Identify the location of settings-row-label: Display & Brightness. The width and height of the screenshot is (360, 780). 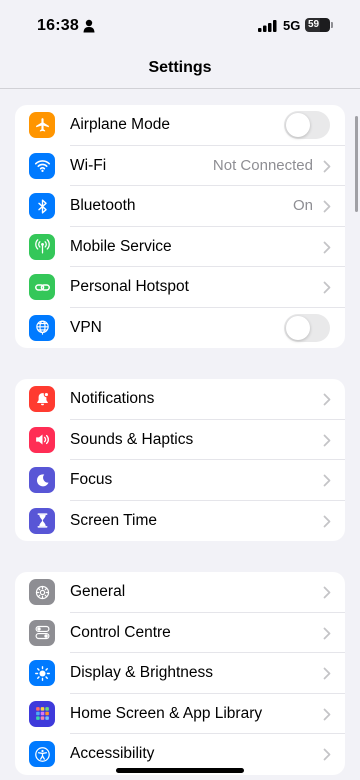
(142, 672).